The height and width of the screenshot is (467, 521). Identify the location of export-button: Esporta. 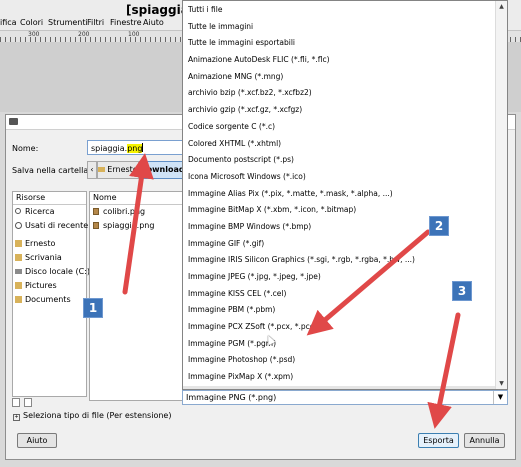
(438, 440).